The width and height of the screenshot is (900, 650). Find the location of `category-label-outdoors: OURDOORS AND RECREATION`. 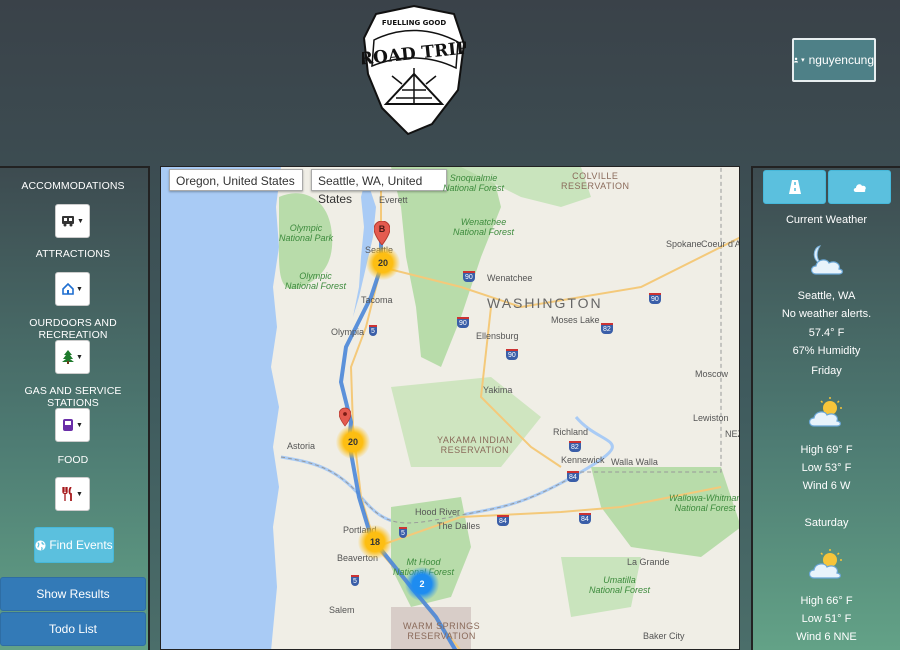

category-label-outdoors: OURDOORS AND RECREATION is located at coordinates (73, 329).